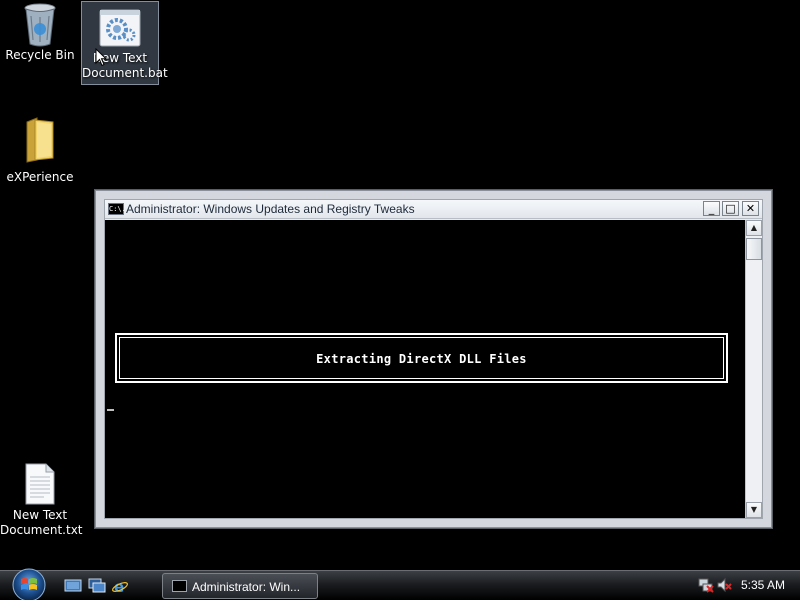 The height and width of the screenshot is (600, 800). Describe the element at coordinates (120, 28) in the screenshot. I see `batch-file-gear-icon` at that location.